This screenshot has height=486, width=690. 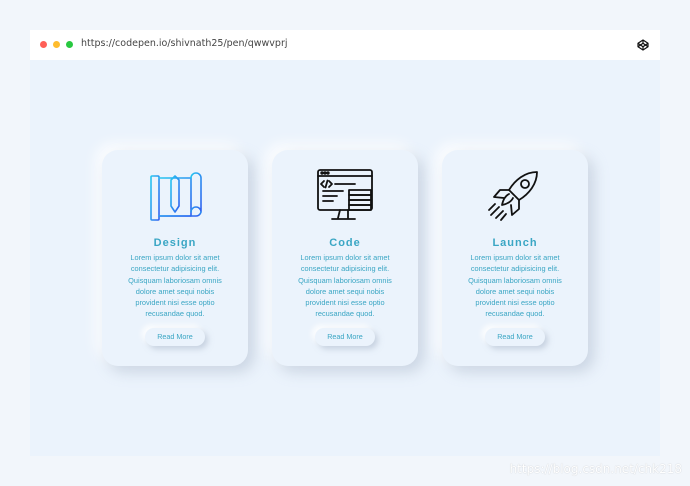 I want to click on code-monitor-icon, so click(x=345, y=194).